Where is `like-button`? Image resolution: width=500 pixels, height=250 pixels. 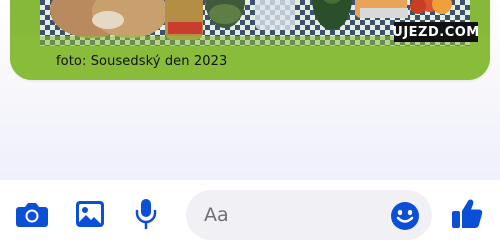 like-button is located at coordinates (467, 213).